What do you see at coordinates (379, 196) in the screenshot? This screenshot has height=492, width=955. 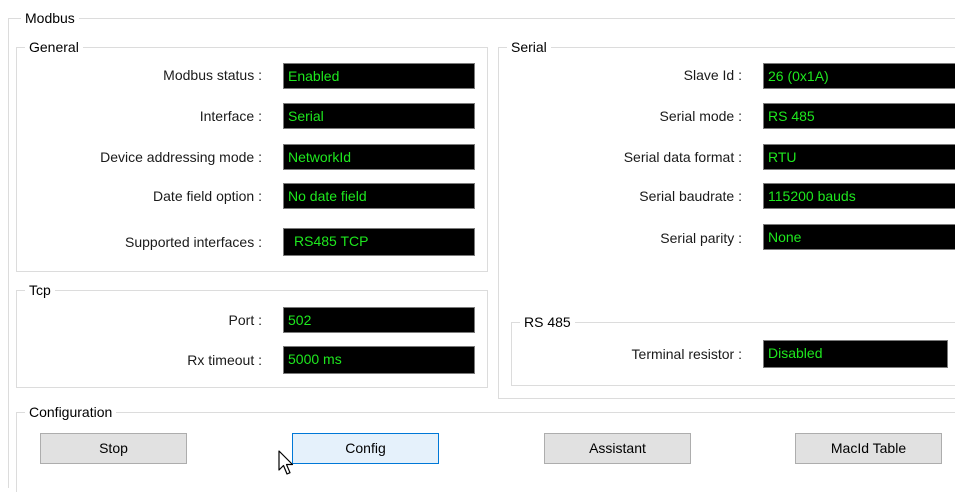 I see `date-field-option-field: No date field` at bounding box center [379, 196].